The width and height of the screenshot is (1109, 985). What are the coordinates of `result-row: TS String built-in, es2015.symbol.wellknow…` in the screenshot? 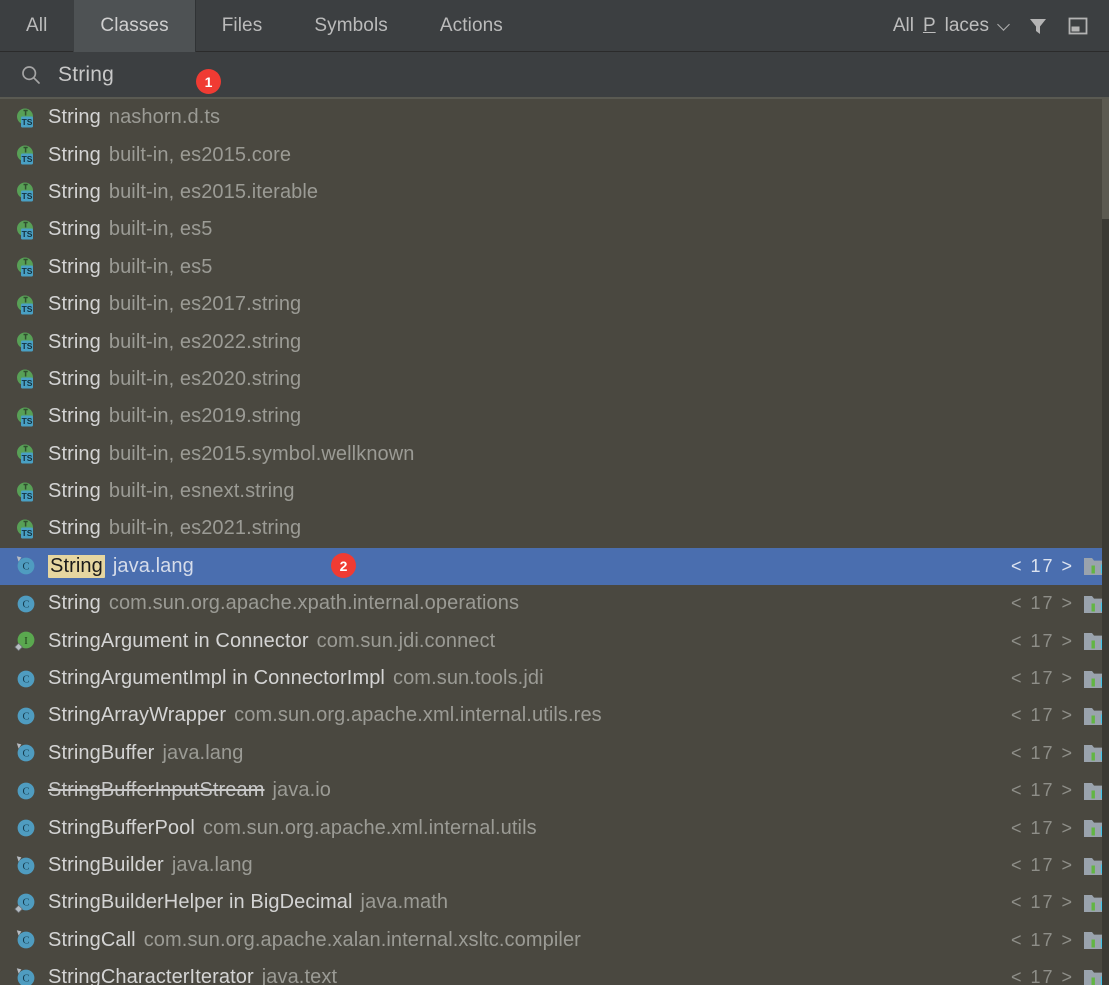 It's located at (554, 454).